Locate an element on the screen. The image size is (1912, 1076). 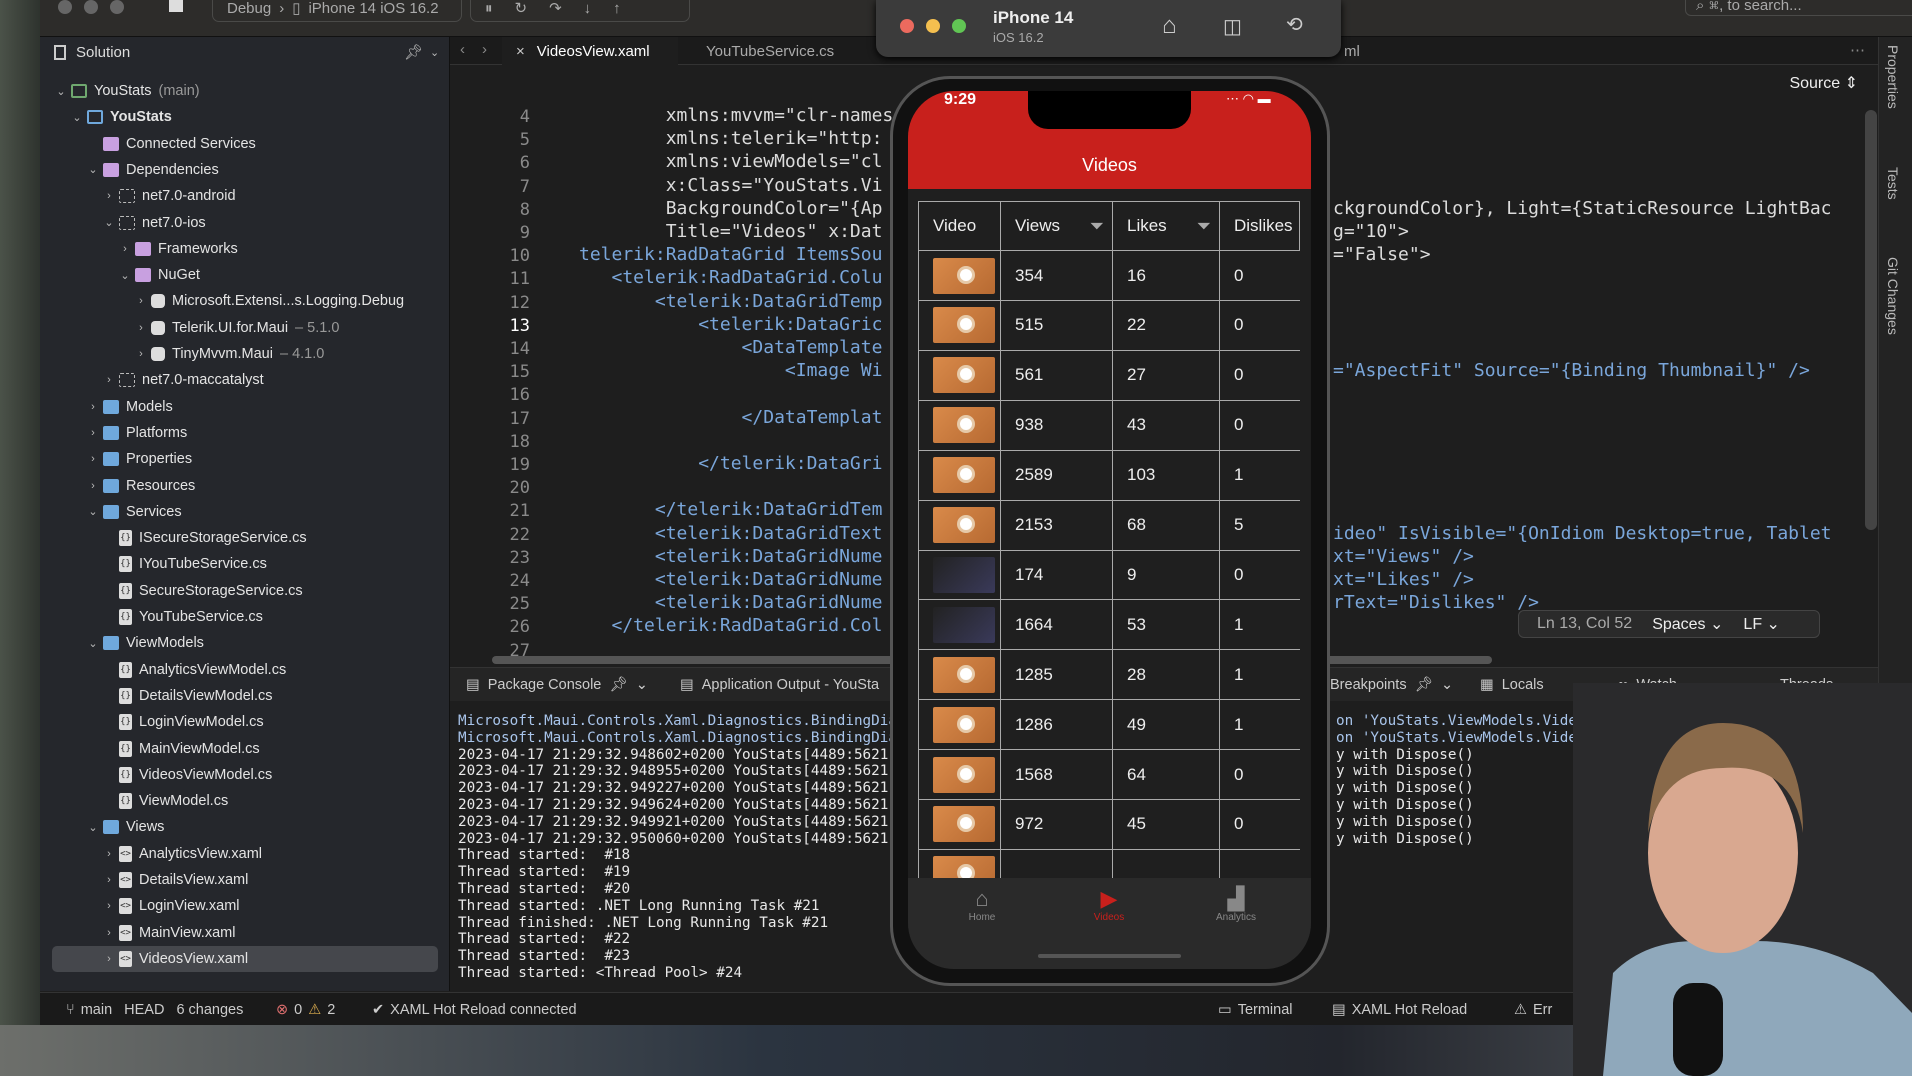
tree-item: {} DetailsViewModel.cs is located at coordinates (240, 696).